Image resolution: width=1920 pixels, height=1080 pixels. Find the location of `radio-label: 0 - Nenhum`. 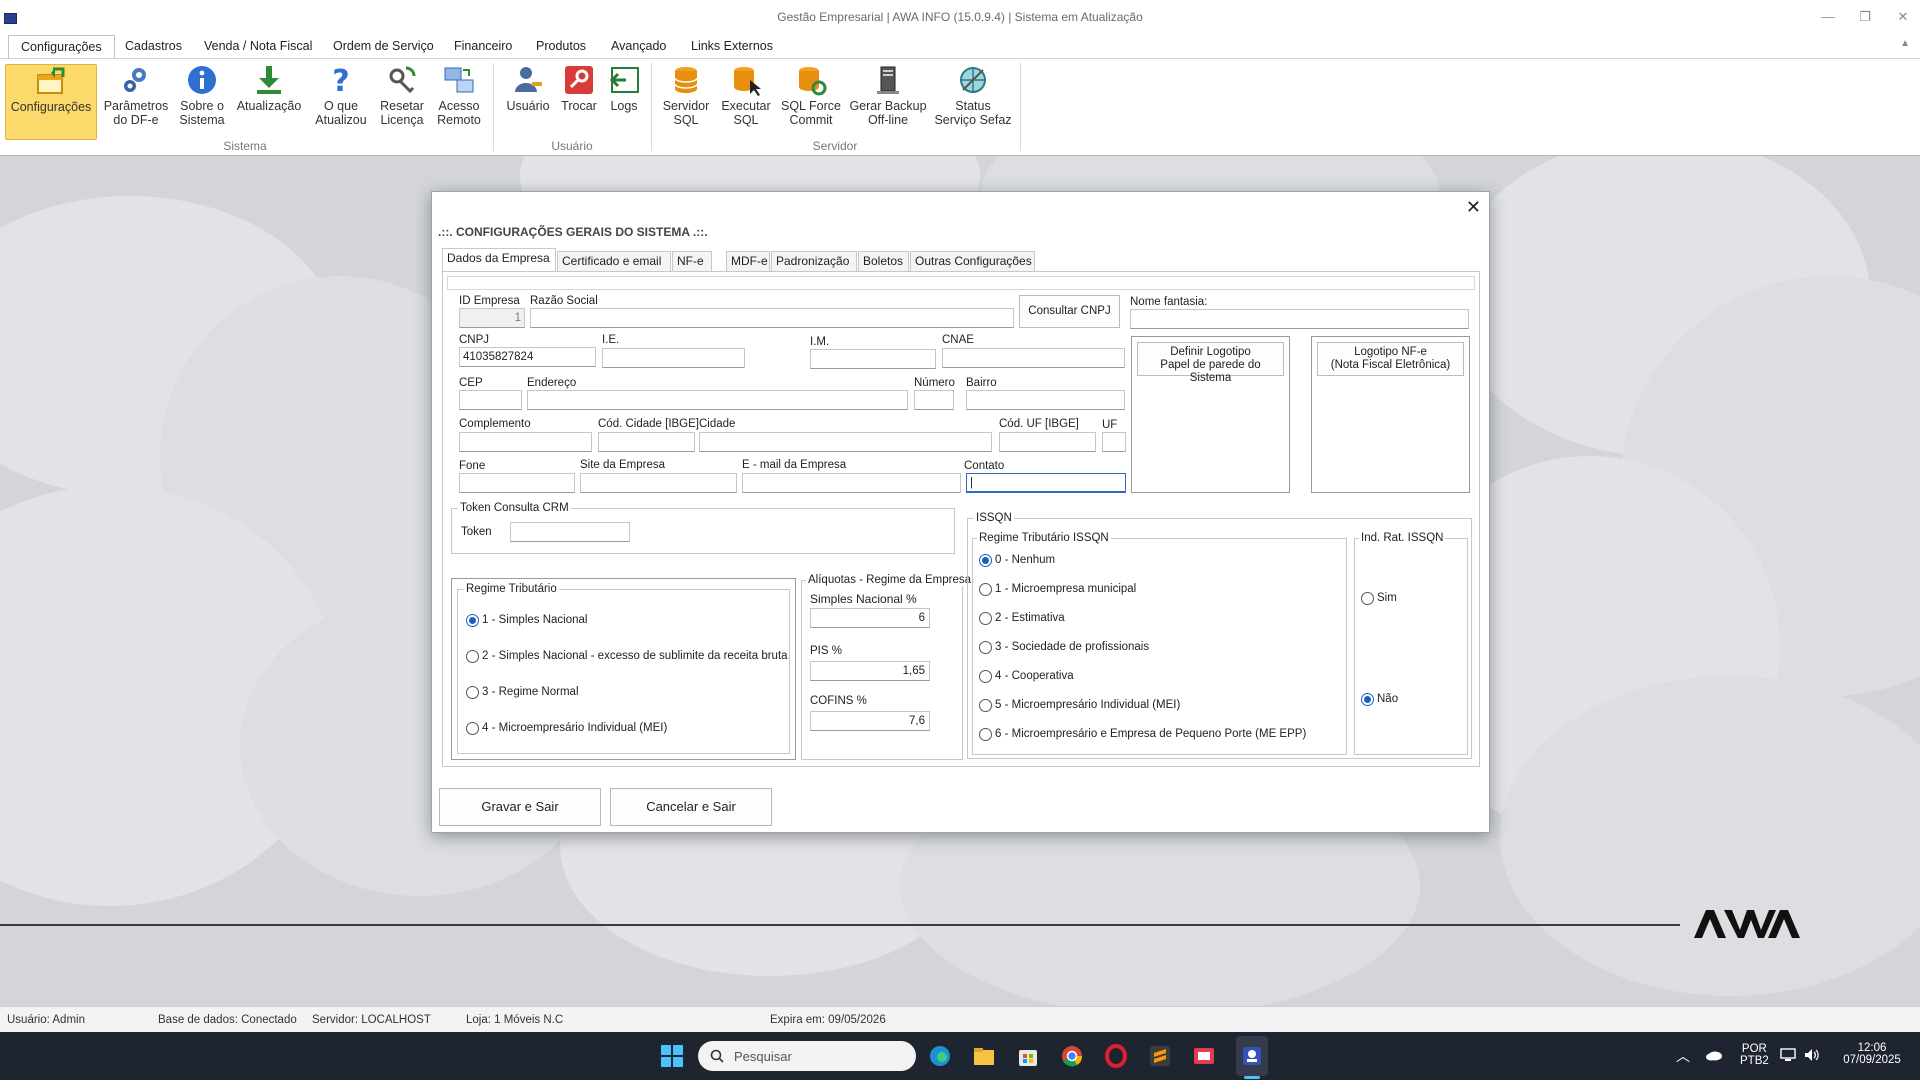

radio-label: 0 - Nenhum is located at coordinates (1025, 560).